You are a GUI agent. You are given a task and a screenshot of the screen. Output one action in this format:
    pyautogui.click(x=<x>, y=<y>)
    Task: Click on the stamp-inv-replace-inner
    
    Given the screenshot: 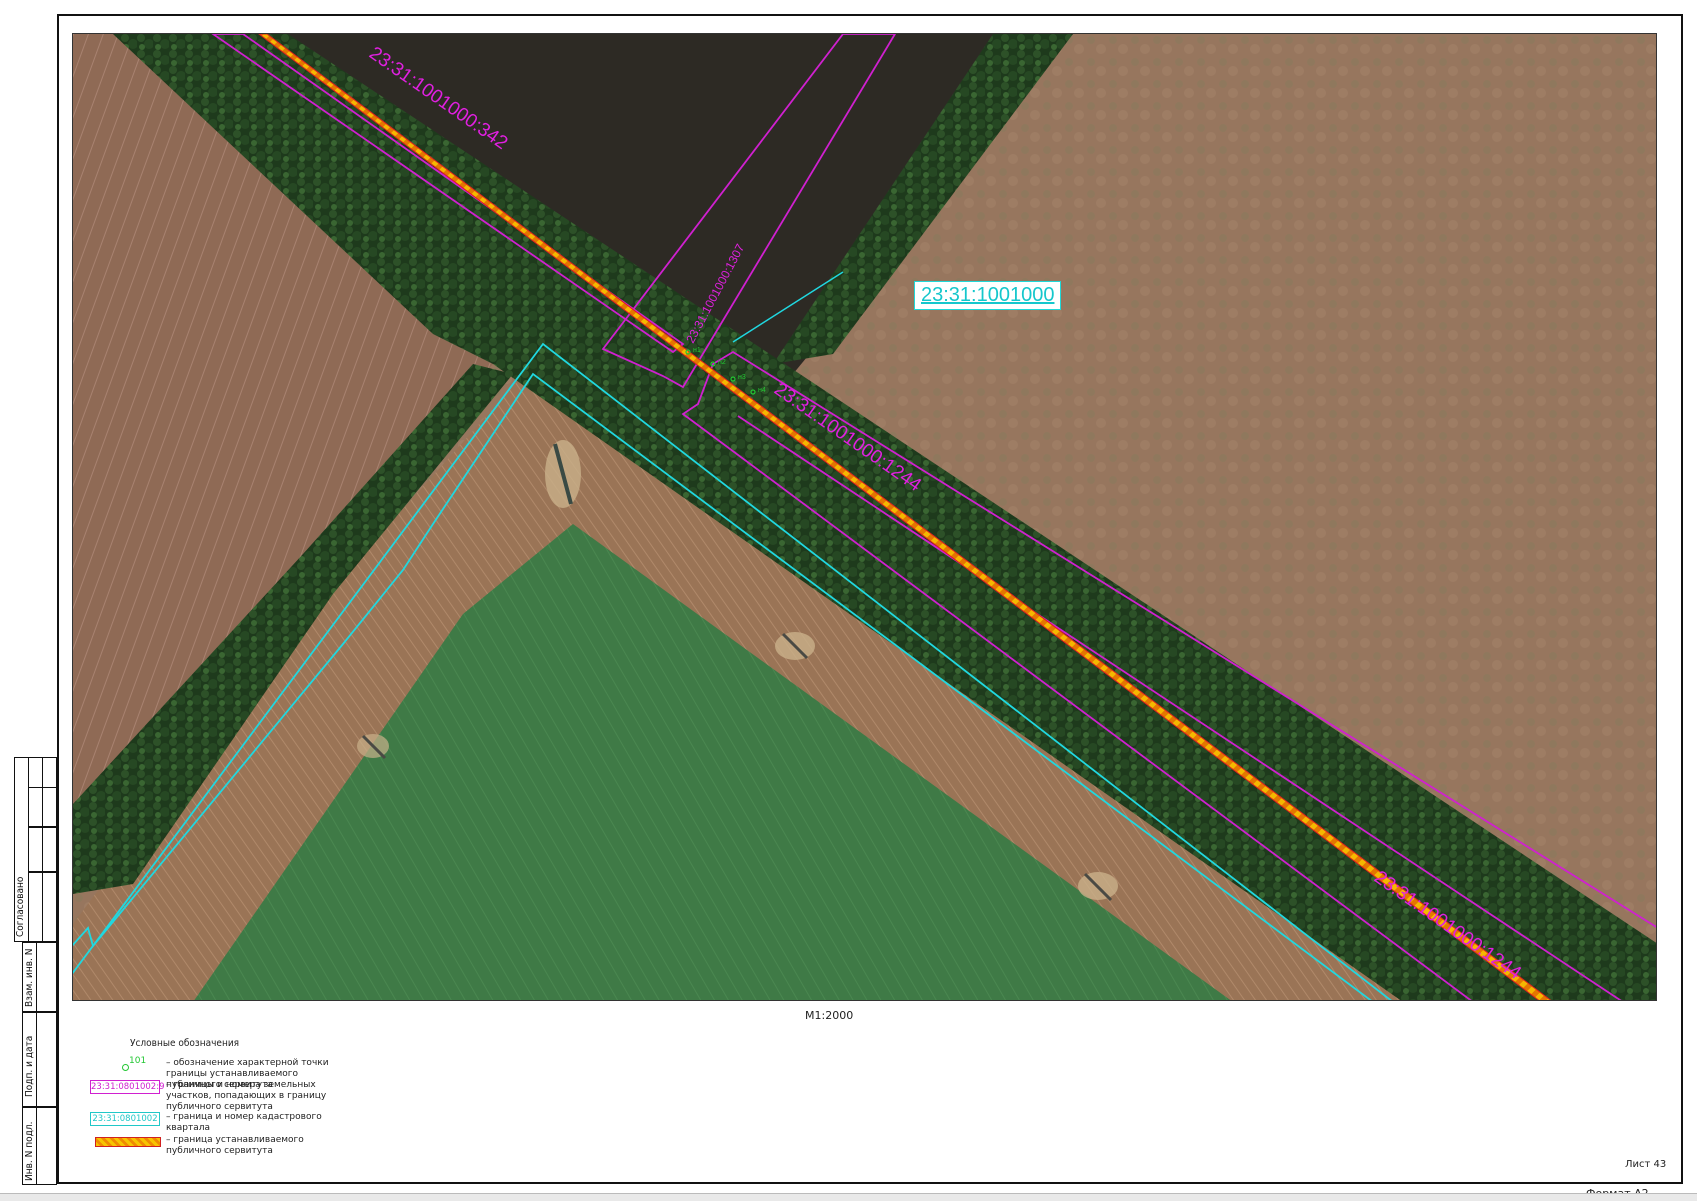 What is the action you would take?
    pyautogui.click(x=46, y=977)
    